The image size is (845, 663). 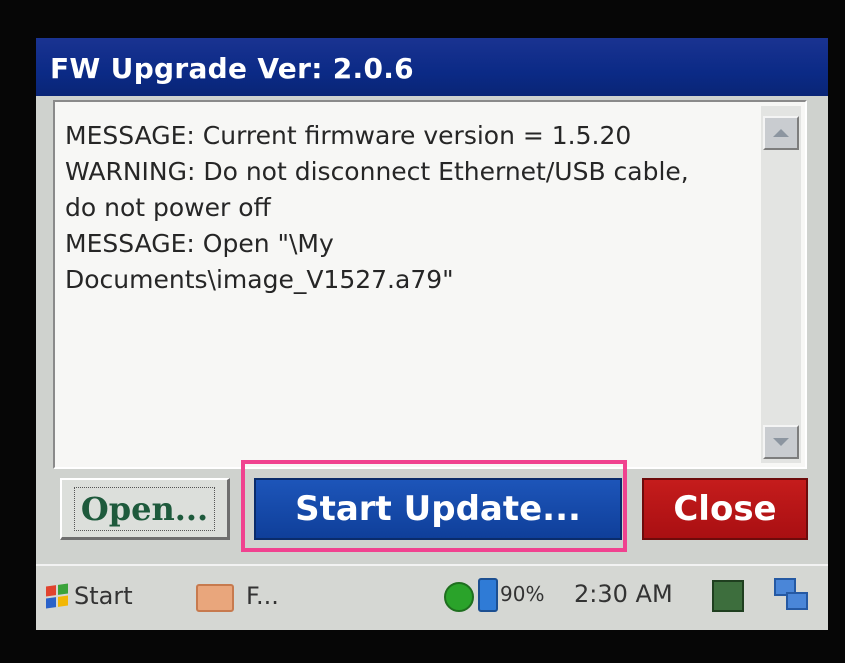 I want to click on close-button: Close, so click(x=725, y=509).